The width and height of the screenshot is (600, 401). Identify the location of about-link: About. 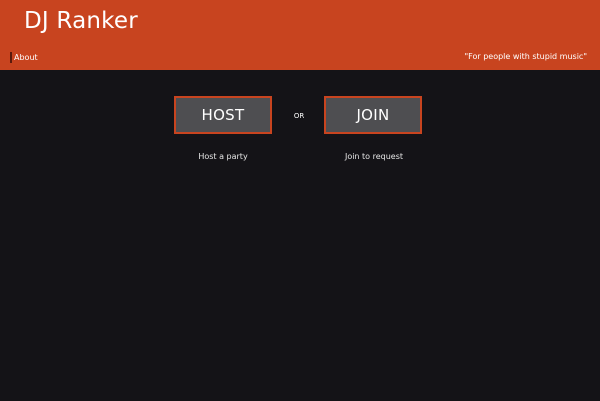
(24, 57).